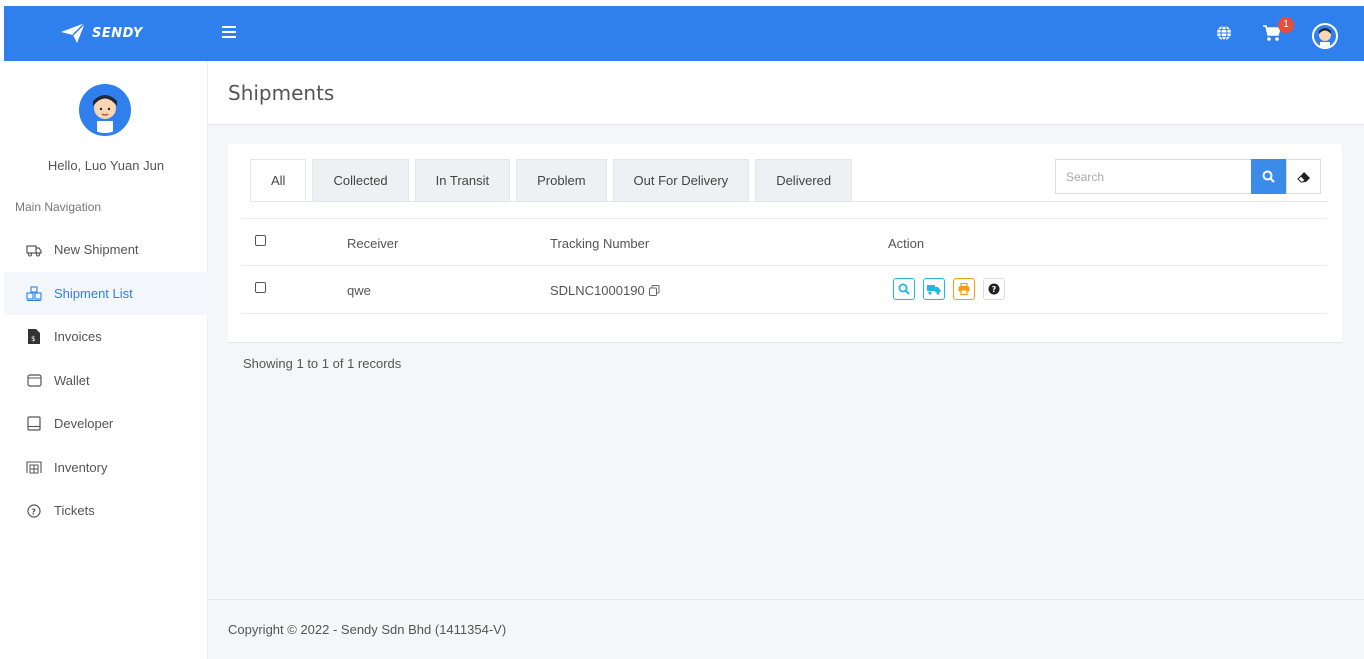  Describe the element at coordinates (804, 180) in the screenshot. I see `tab-delivered: Delivered` at that location.